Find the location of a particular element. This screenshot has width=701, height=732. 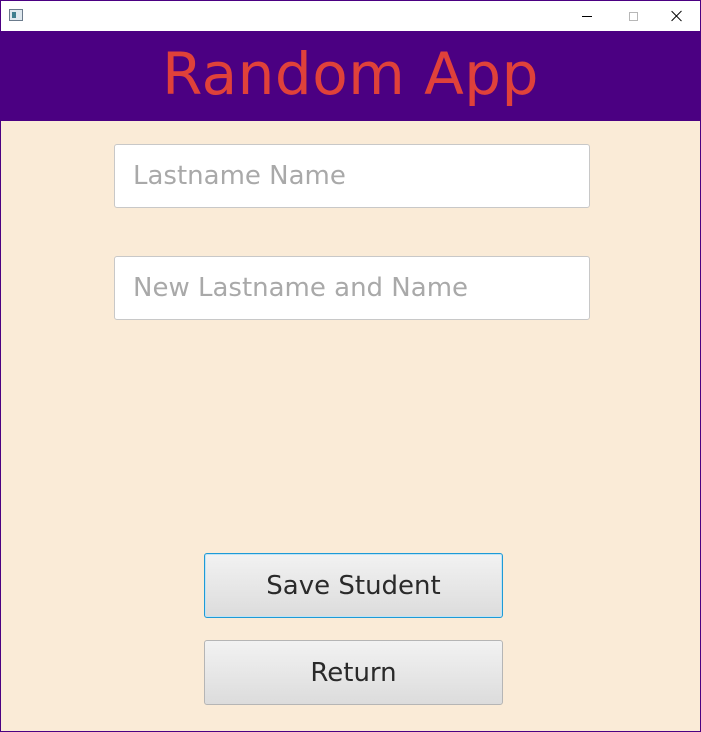

maximize-button is located at coordinates (633, 16).